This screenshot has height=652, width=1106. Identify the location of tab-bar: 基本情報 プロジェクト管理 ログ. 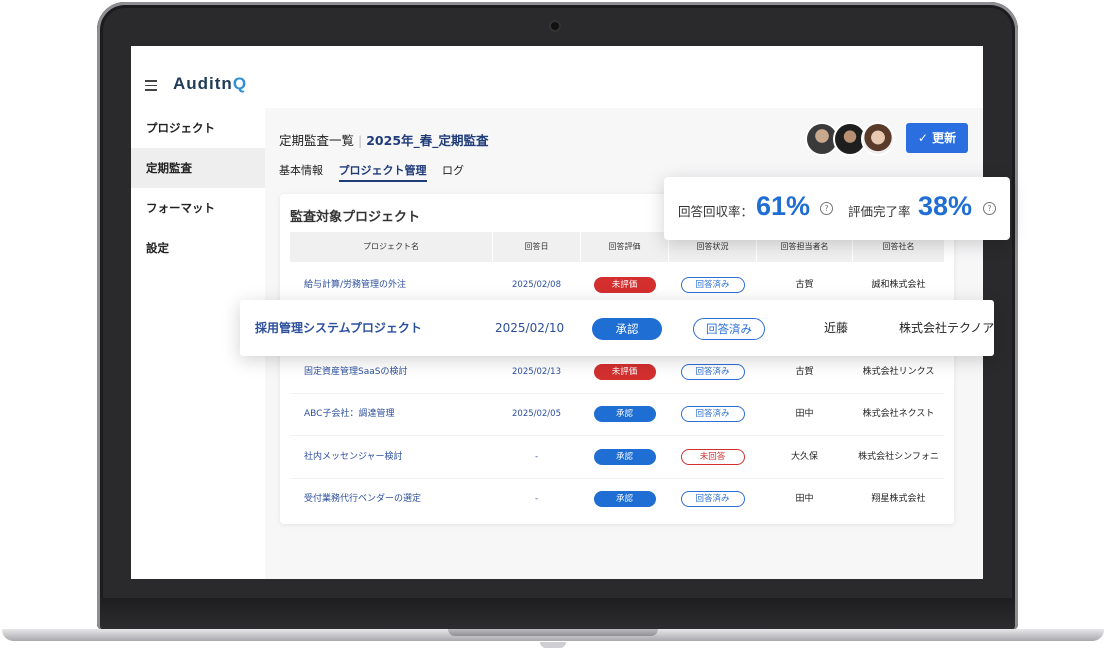
(377, 172).